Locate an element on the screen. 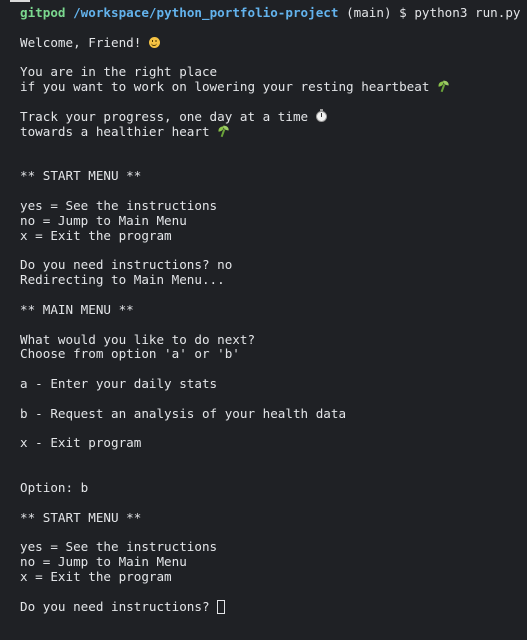  track-line-2: towards a healthier heart is located at coordinates (270, 131).